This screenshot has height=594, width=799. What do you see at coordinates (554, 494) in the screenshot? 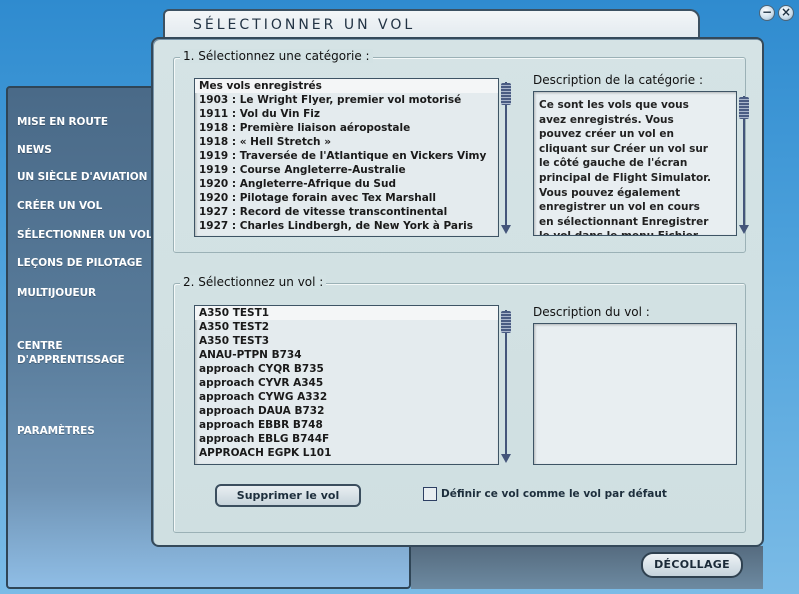
I see `default-flight-label: Définir ce vol comme le vol par défaut` at bounding box center [554, 494].